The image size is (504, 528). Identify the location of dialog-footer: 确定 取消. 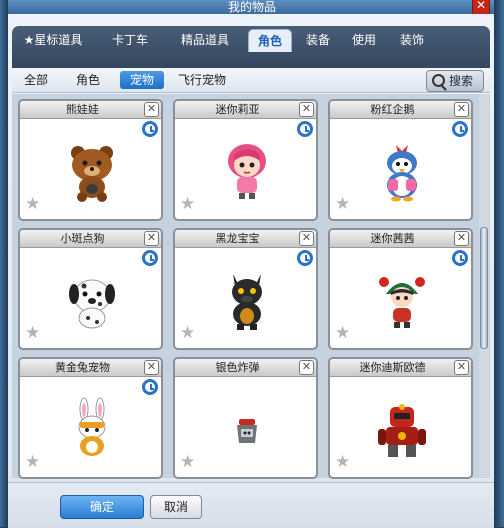
(251, 505).